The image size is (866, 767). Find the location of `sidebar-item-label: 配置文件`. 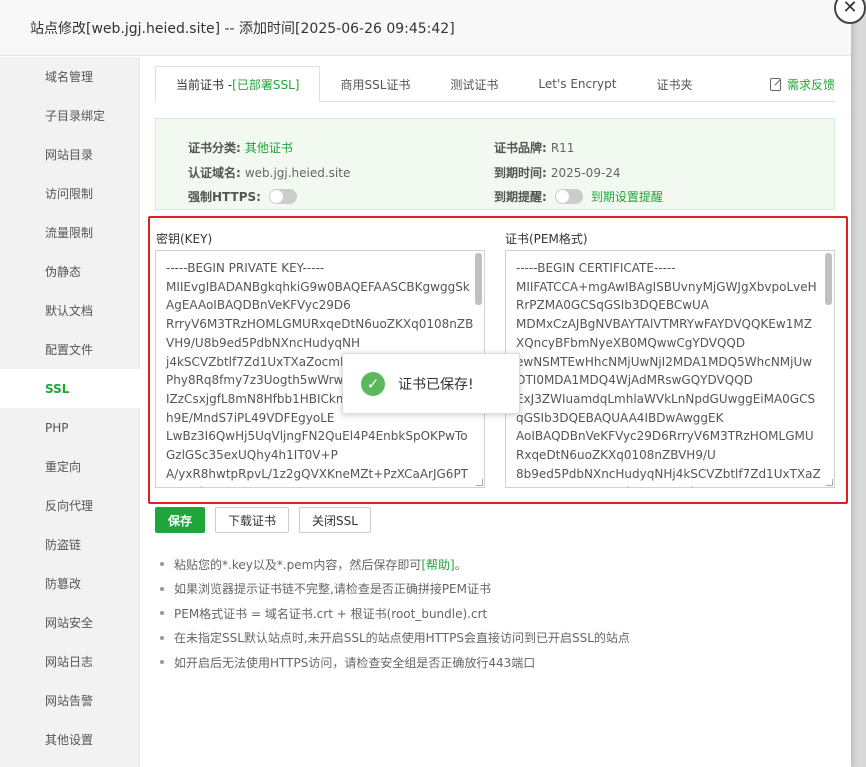

sidebar-item-label: 配置文件 is located at coordinates (69, 350).